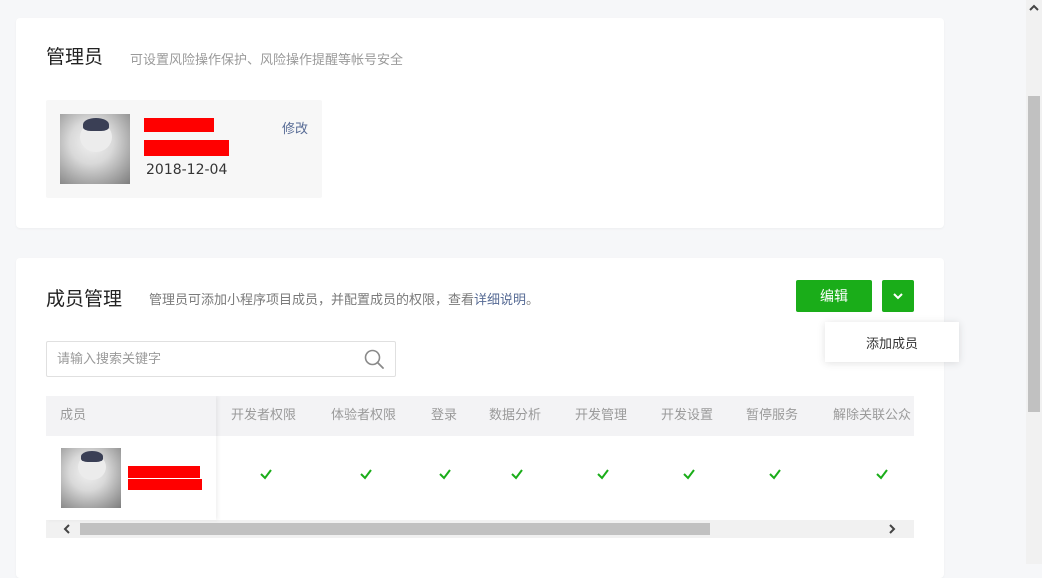 This screenshot has width=1042, height=578. Describe the element at coordinates (500, 300) in the screenshot. I see `details-link: 详细说明` at that location.